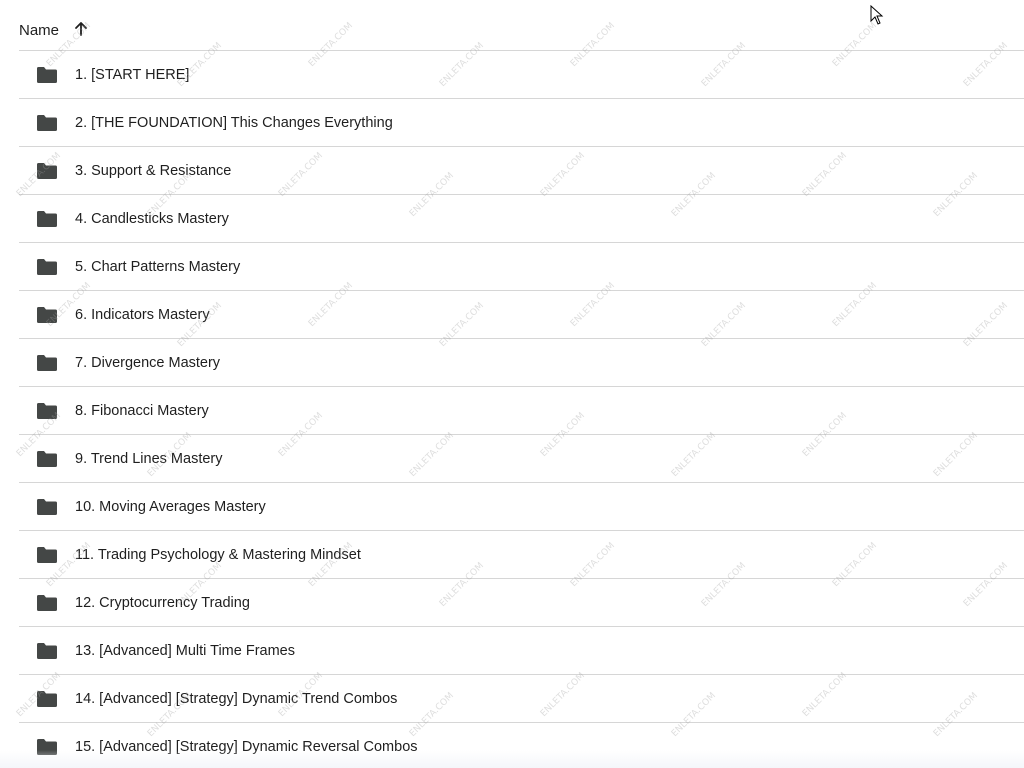 The image size is (1024, 768). I want to click on folder-label: 1. [START HERE], so click(132, 74).